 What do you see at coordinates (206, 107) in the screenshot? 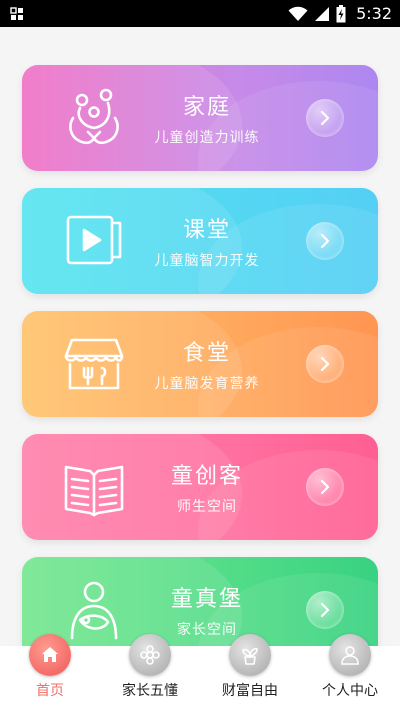
I see `card-title: 家庭` at bounding box center [206, 107].